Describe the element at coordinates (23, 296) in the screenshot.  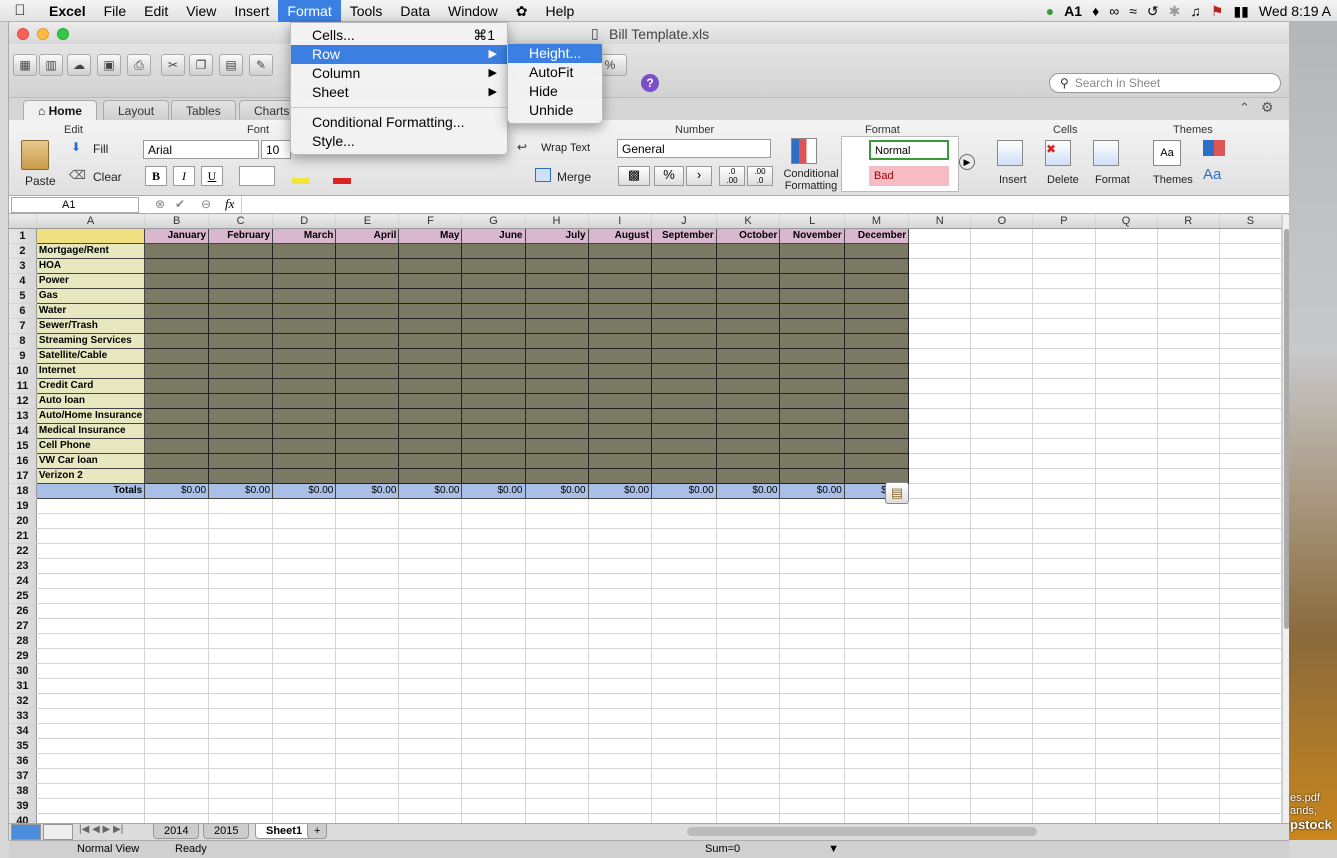
I see `row-header: 5` at that location.